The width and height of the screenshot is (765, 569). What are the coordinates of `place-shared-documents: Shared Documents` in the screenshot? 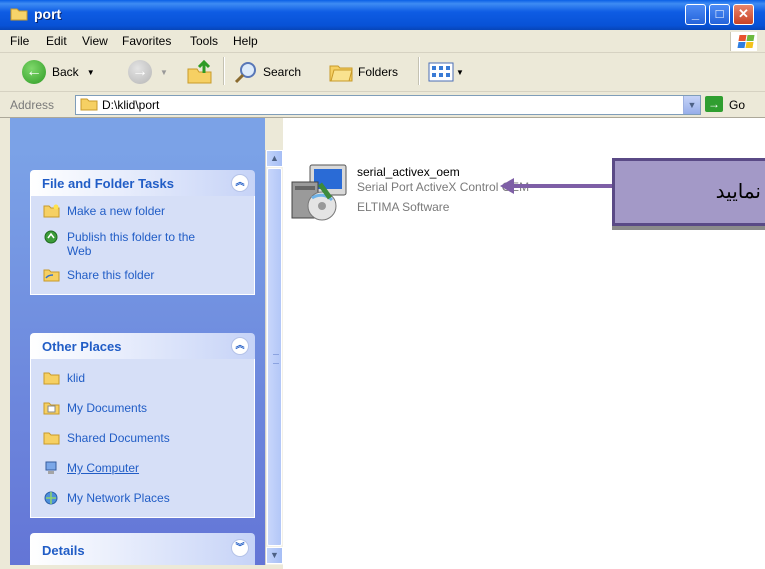 It's located at (142, 440).